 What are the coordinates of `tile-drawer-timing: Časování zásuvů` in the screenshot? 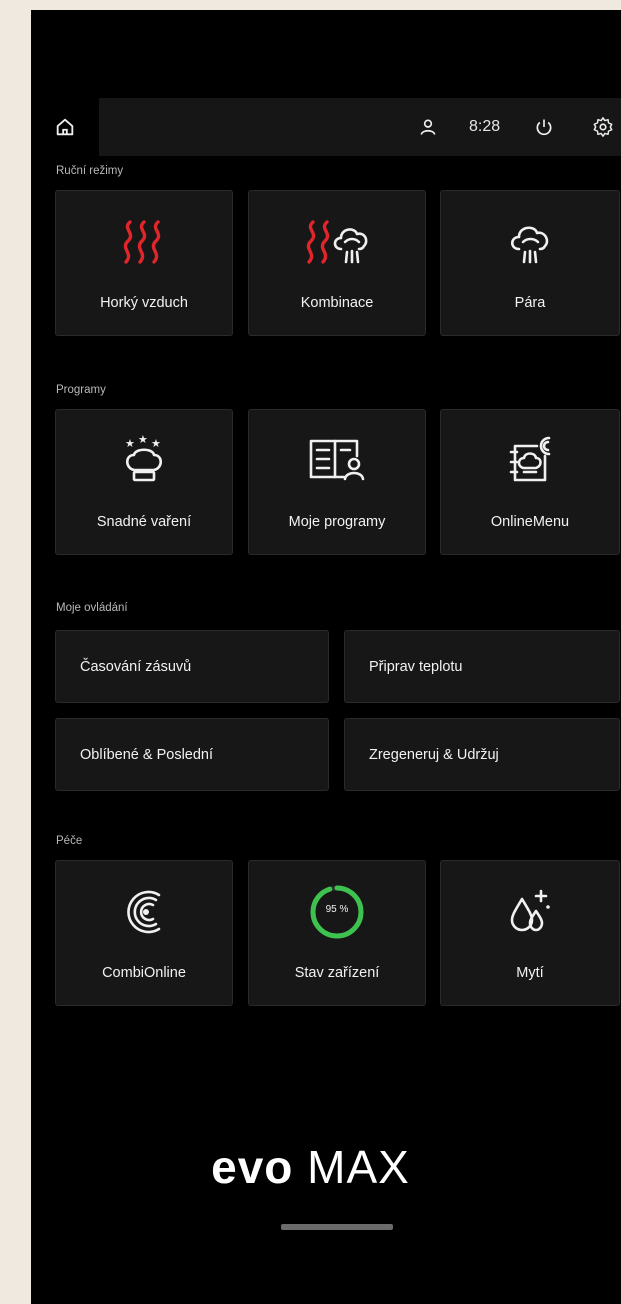 It's located at (192, 666).